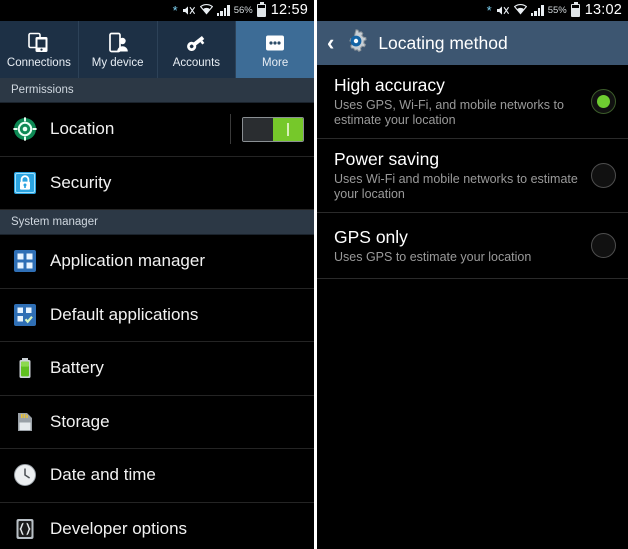  What do you see at coordinates (124, 314) in the screenshot?
I see `settings-row-default-applications-label: Default applications` at bounding box center [124, 314].